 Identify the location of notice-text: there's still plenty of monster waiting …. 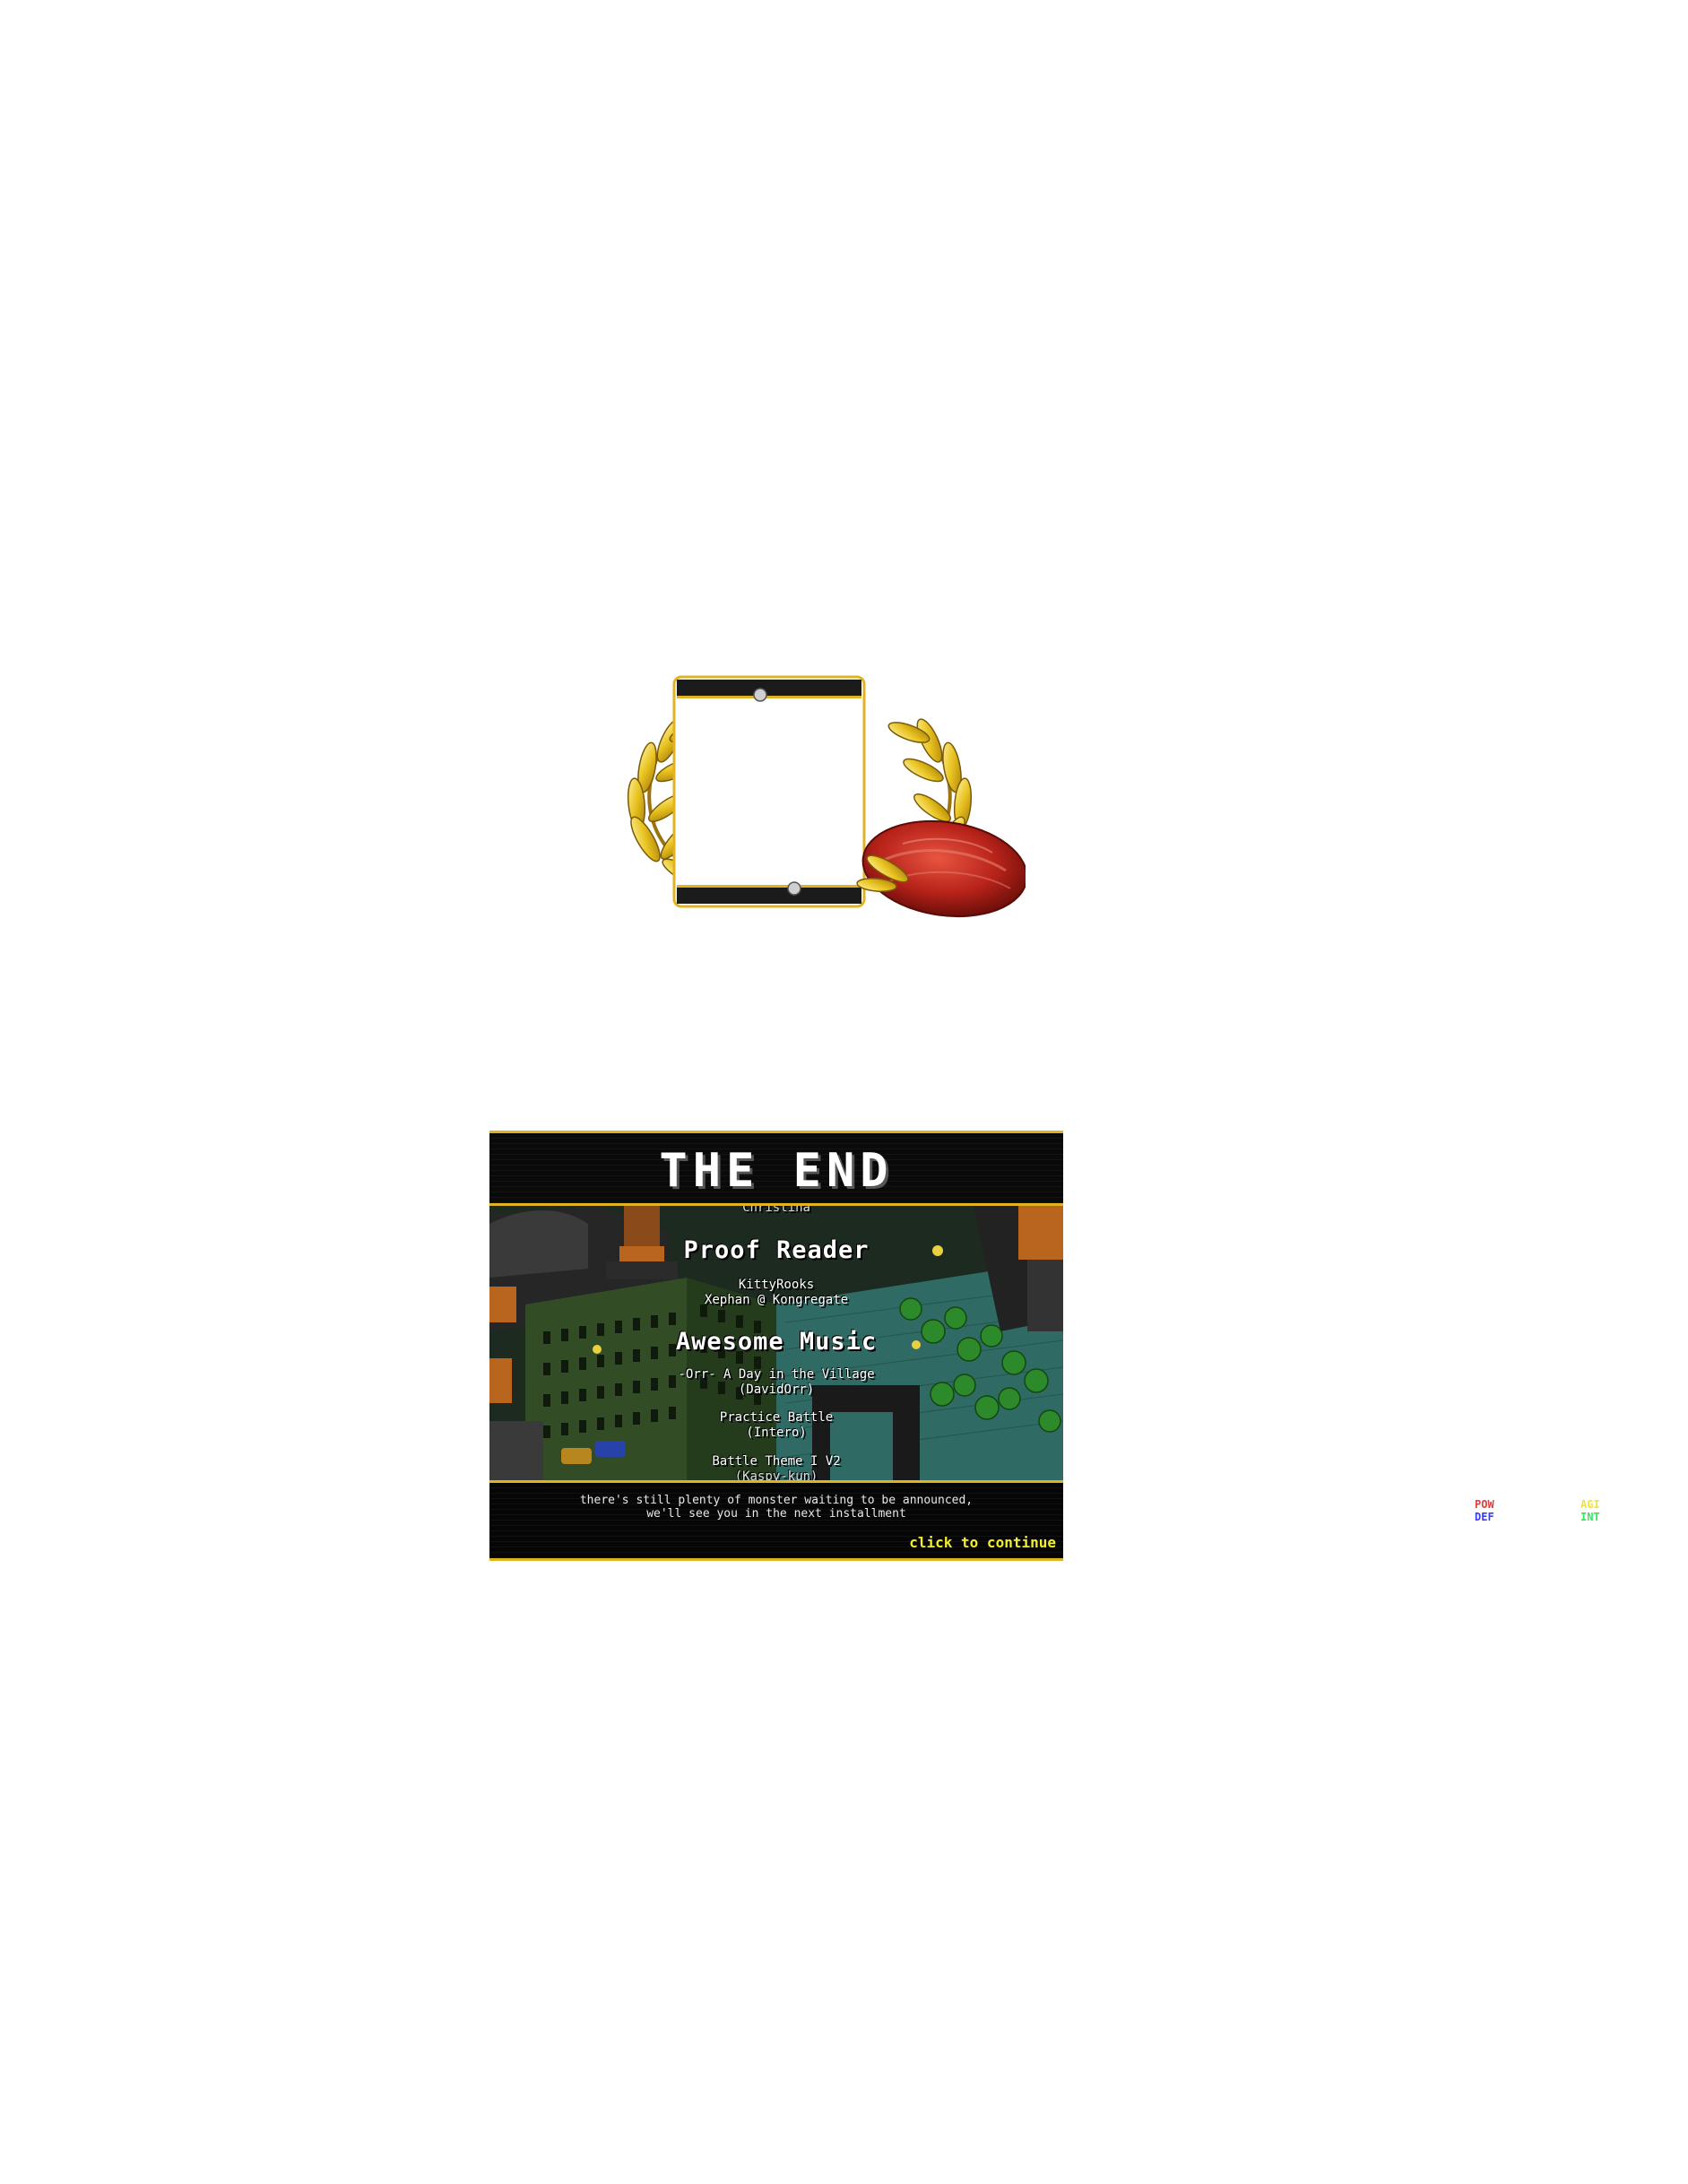
(776, 1508).